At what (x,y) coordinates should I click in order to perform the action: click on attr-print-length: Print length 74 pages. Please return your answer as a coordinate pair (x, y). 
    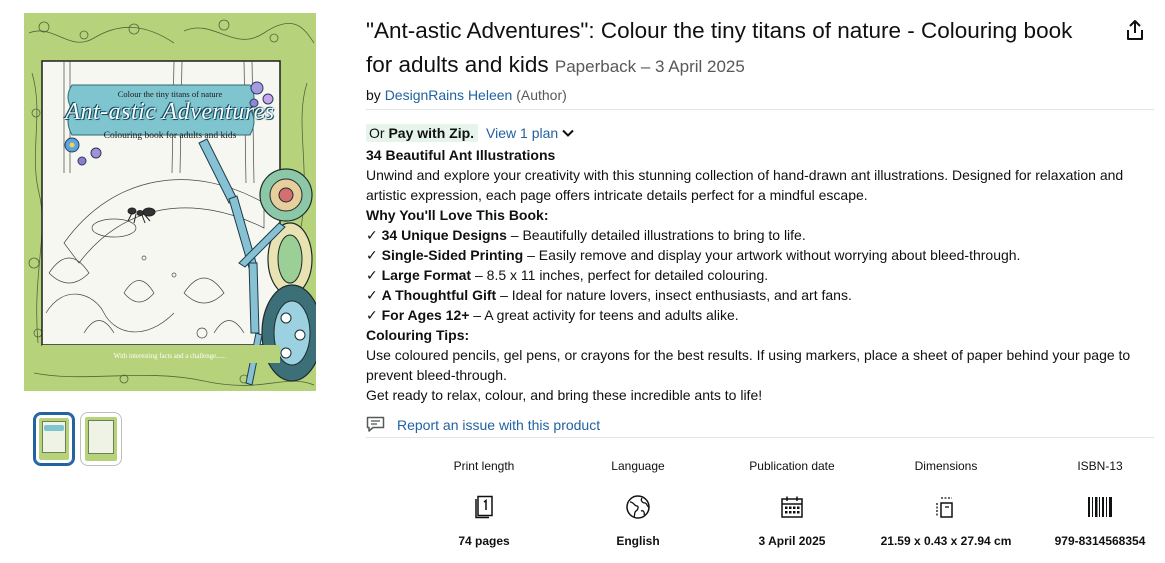
    Looking at the image, I should click on (484, 504).